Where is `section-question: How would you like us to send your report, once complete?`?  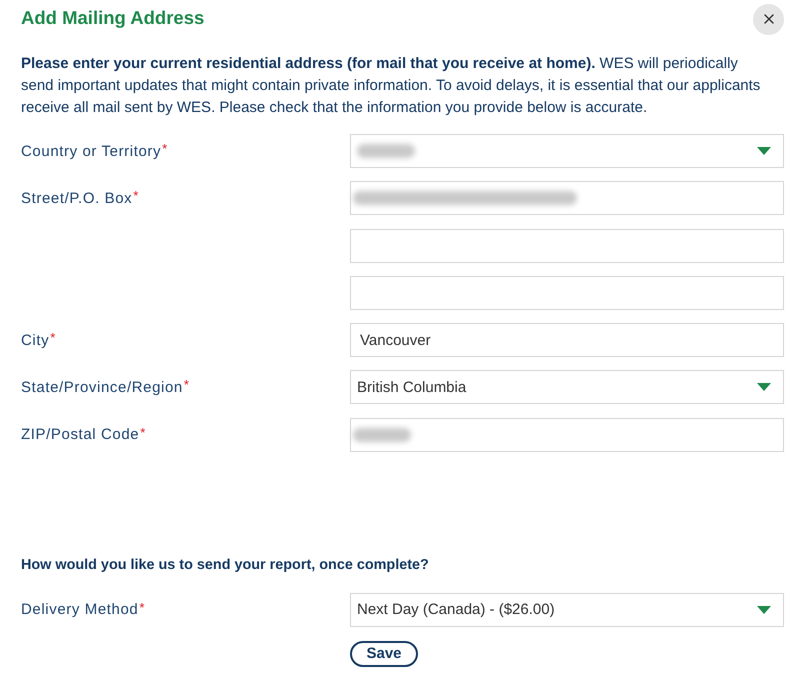 section-question: How would you like us to send your report, once complete? is located at coordinates (225, 565).